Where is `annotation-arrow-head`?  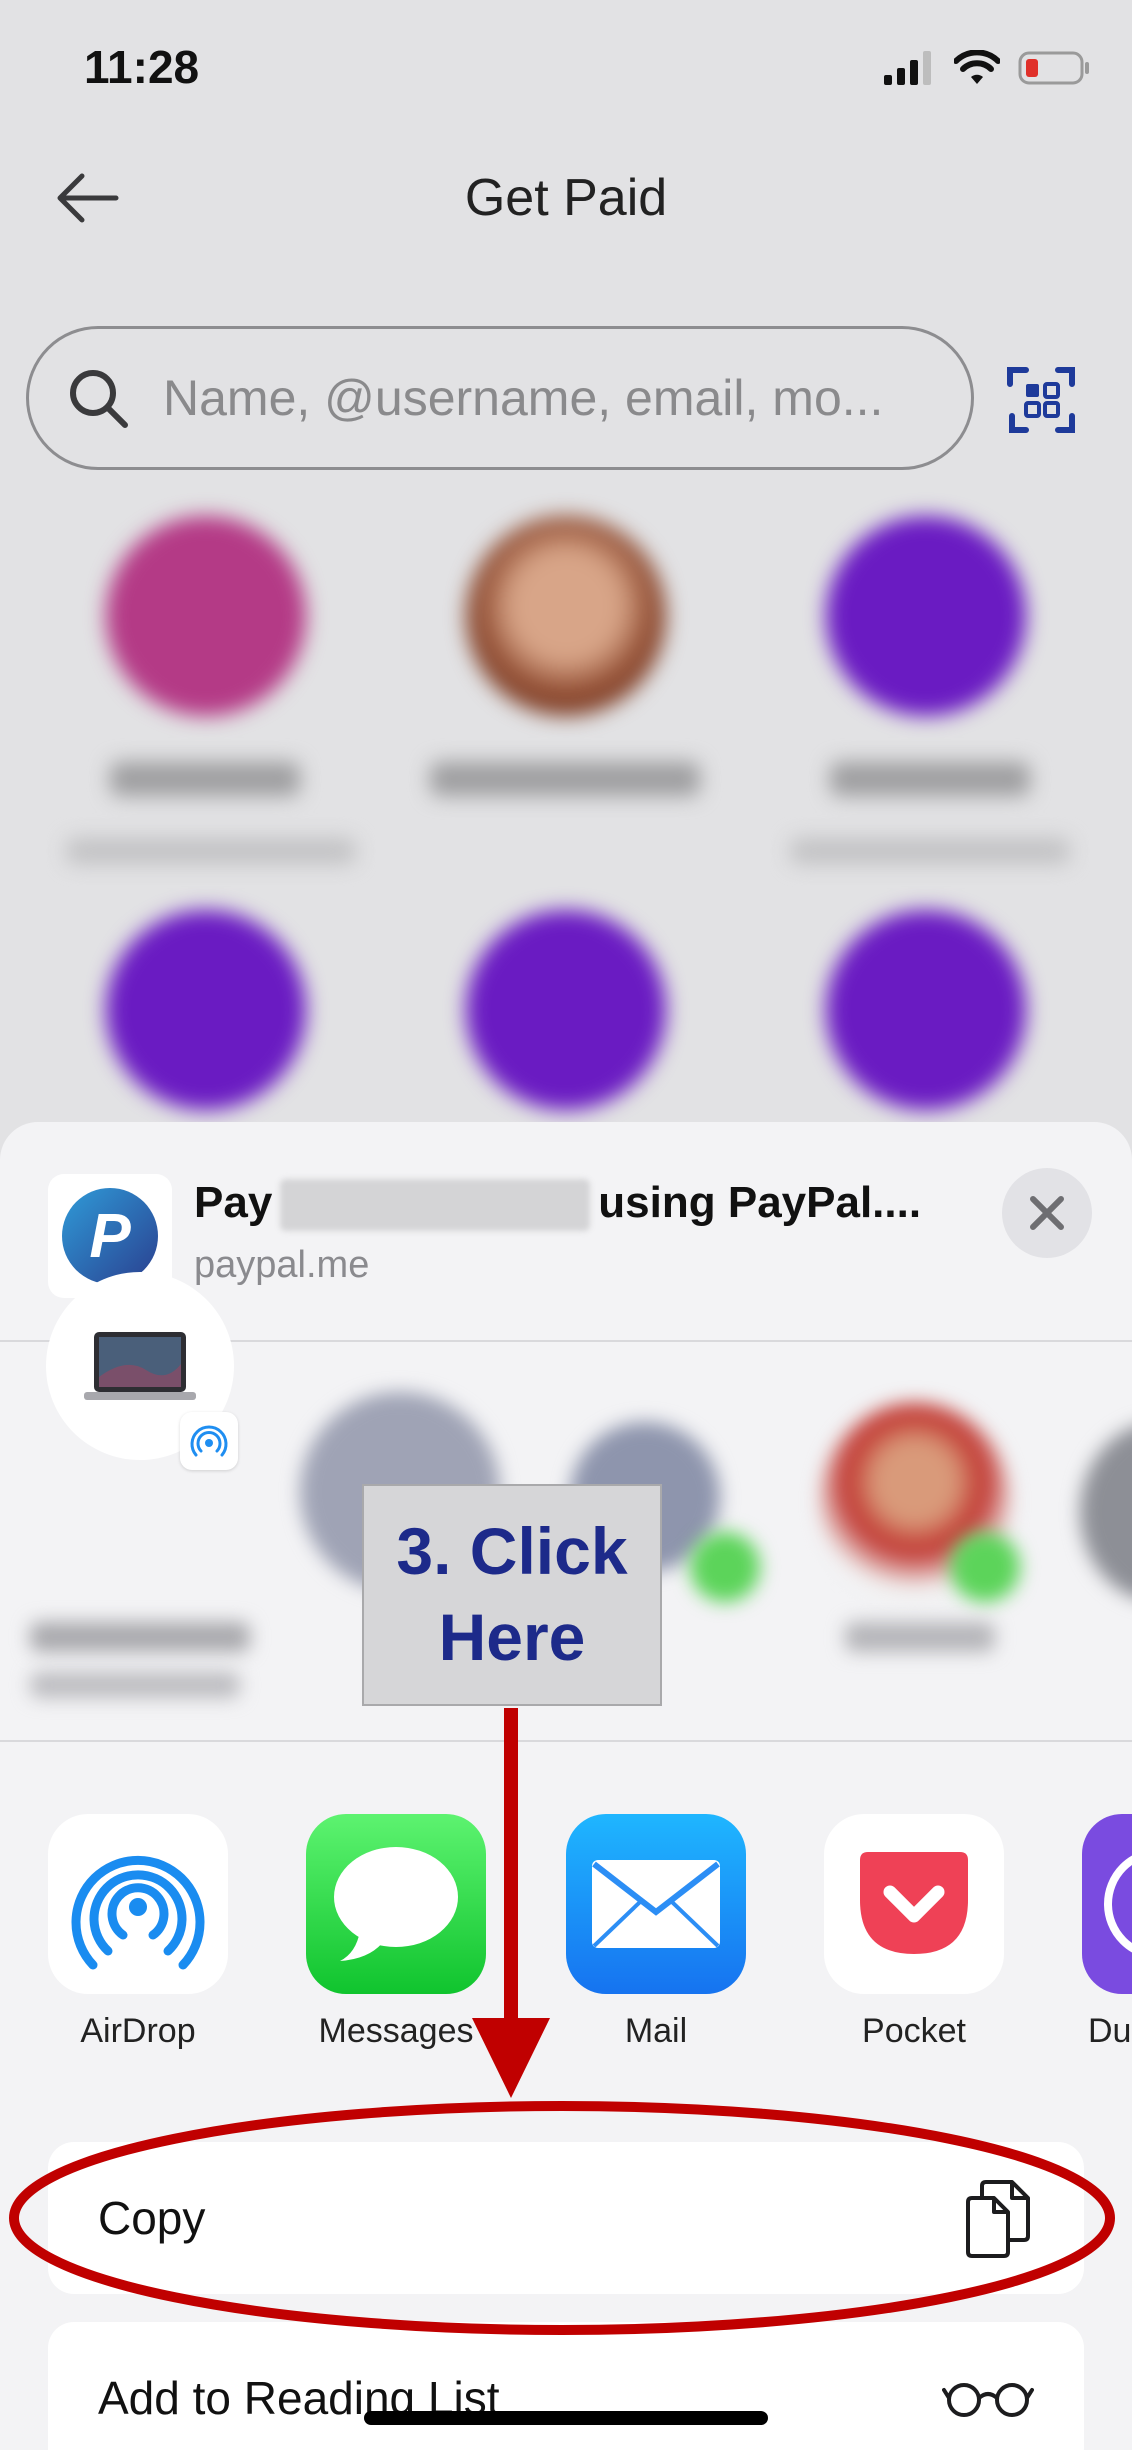 annotation-arrow-head is located at coordinates (511, 2058).